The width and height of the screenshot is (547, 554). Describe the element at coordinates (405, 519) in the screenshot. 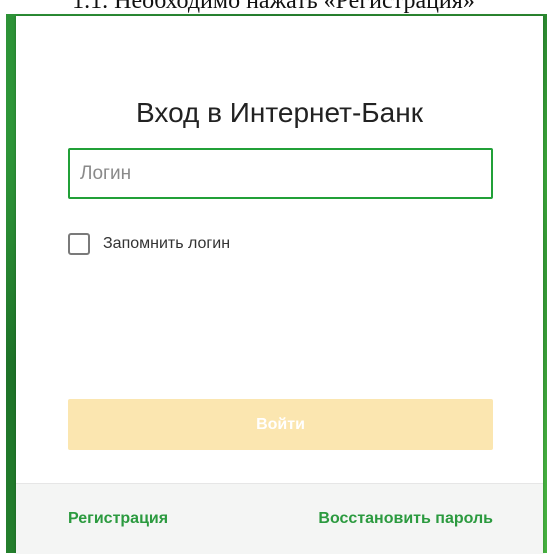

I see `restore-password-link: Восстановить пароль` at that location.